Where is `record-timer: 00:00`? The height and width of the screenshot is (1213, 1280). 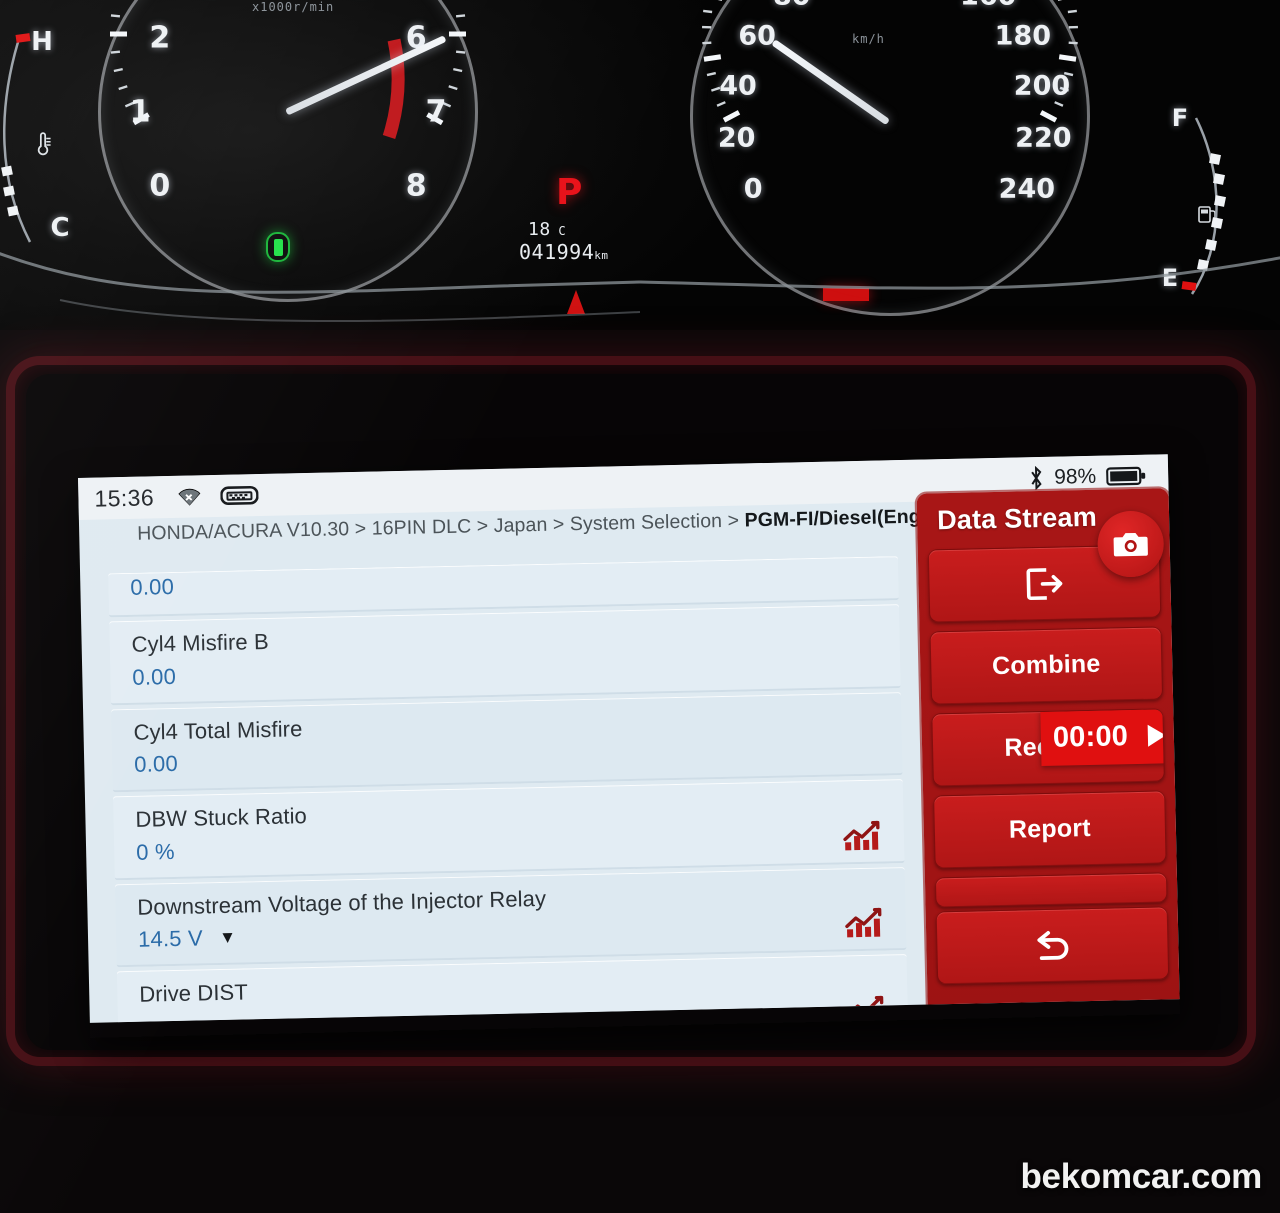 record-timer: 00:00 is located at coordinates (1090, 736).